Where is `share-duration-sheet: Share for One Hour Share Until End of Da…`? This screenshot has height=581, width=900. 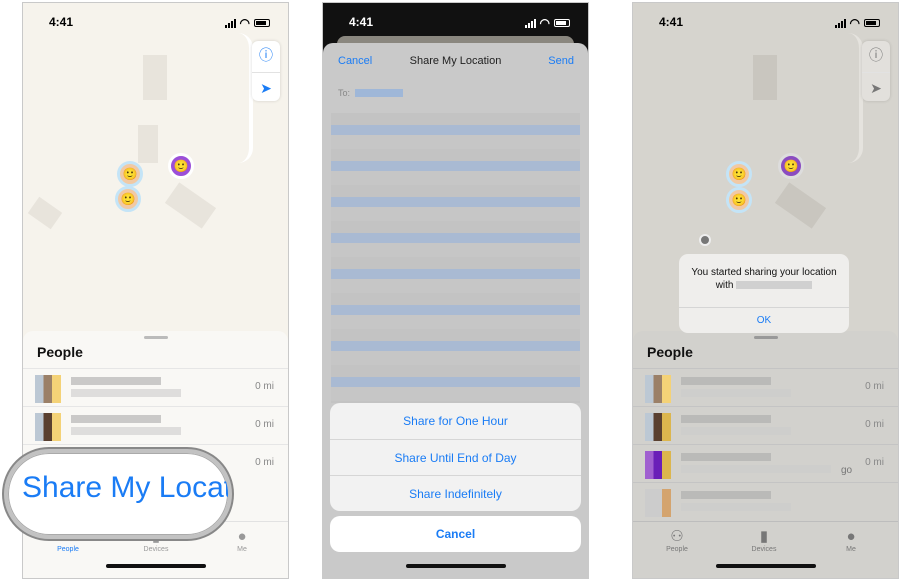 share-duration-sheet: Share for One Hour Share Until End of Da… is located at coordinates (455, 457).